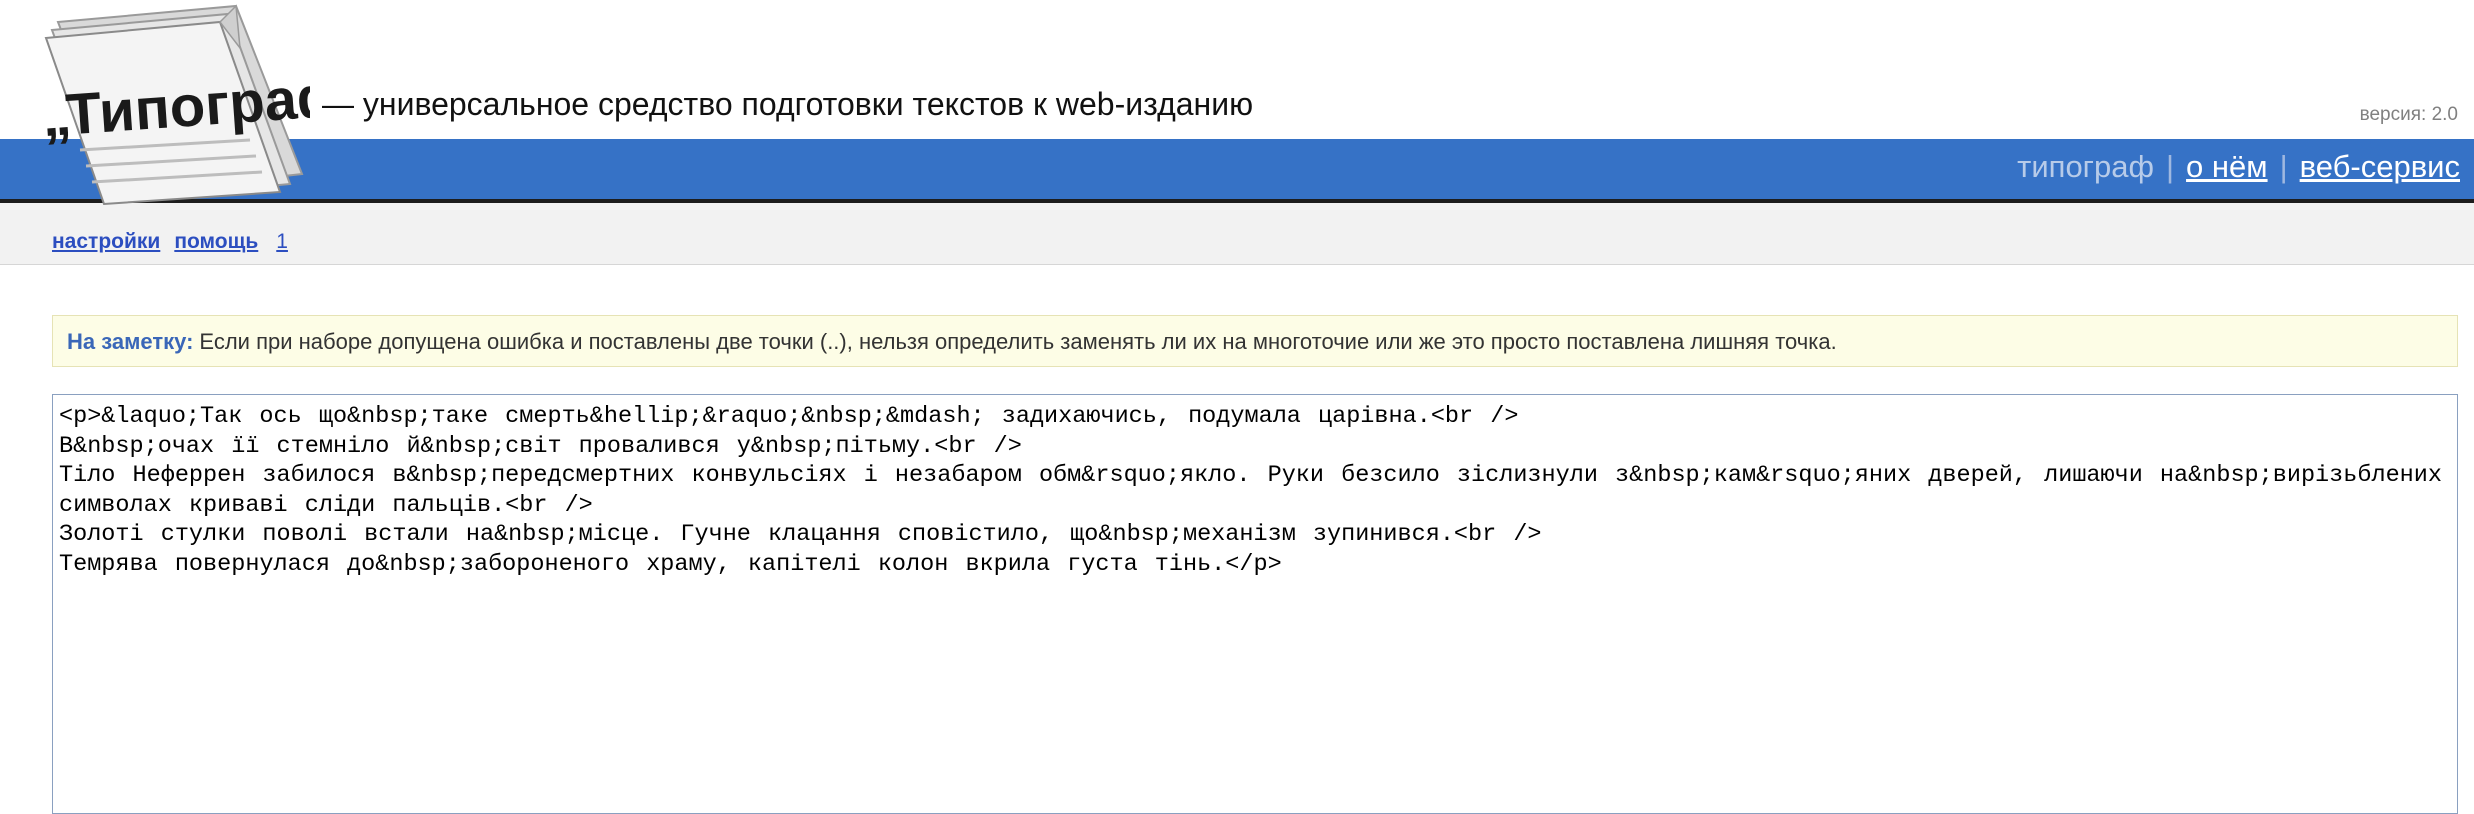 This screenshot has width=2474, height=814. What do you see at coordinates (282, 241) in the screenshot?
I see `page-link-1: 1` at bounding box center [282, 241].